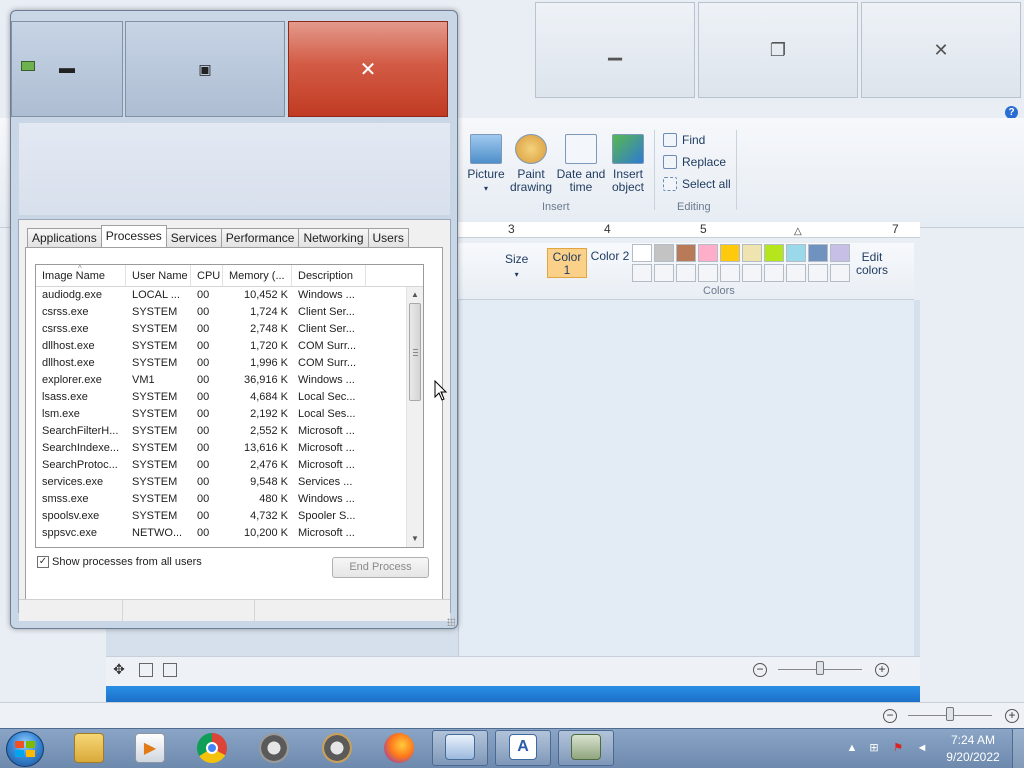 The height and width of the screenshot is (768, 1024). I want to click on tab-applications: Applications, so click(64, 237).